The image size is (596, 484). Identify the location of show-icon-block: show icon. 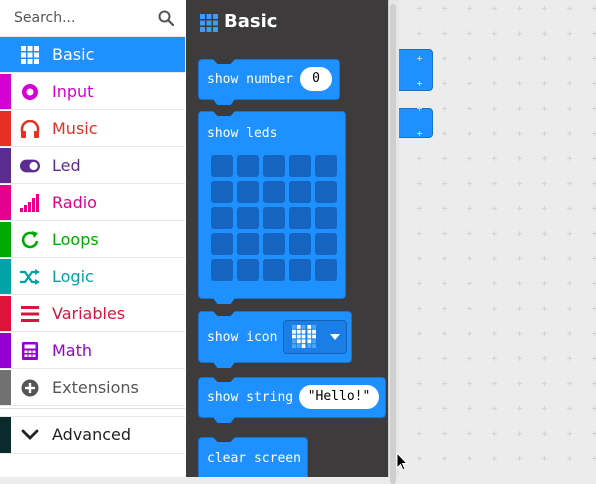
(275, 339).